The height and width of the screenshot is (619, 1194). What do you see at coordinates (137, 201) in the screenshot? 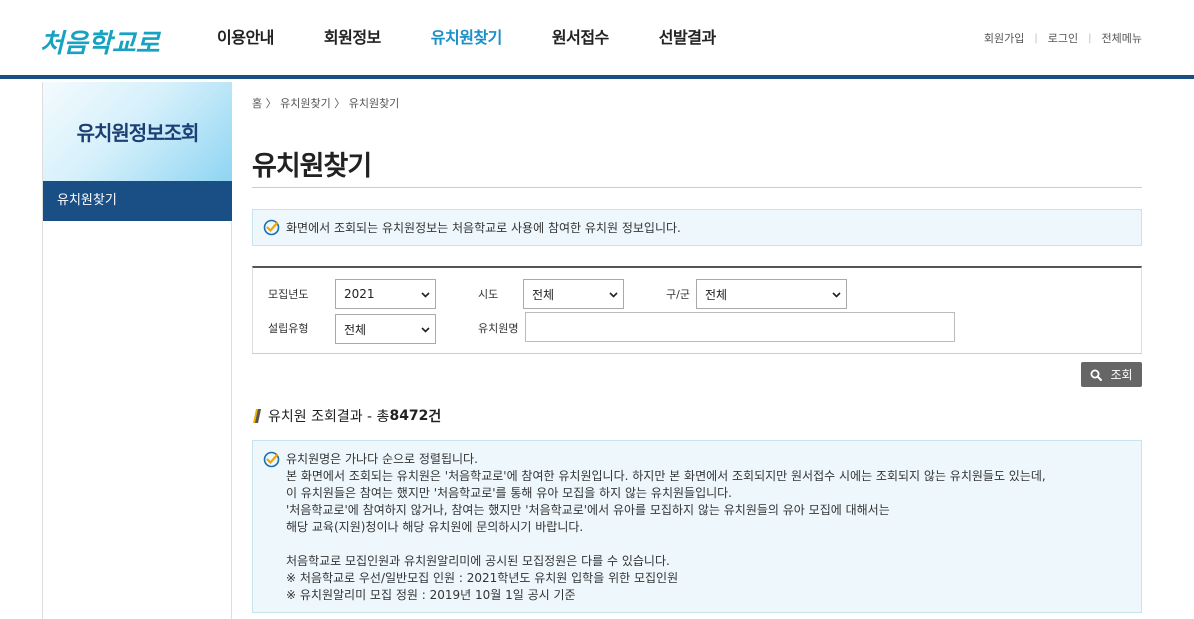
I see `sidebar-item-find-kindergarten: 유치원찾기` at bounding box center [137, 201].